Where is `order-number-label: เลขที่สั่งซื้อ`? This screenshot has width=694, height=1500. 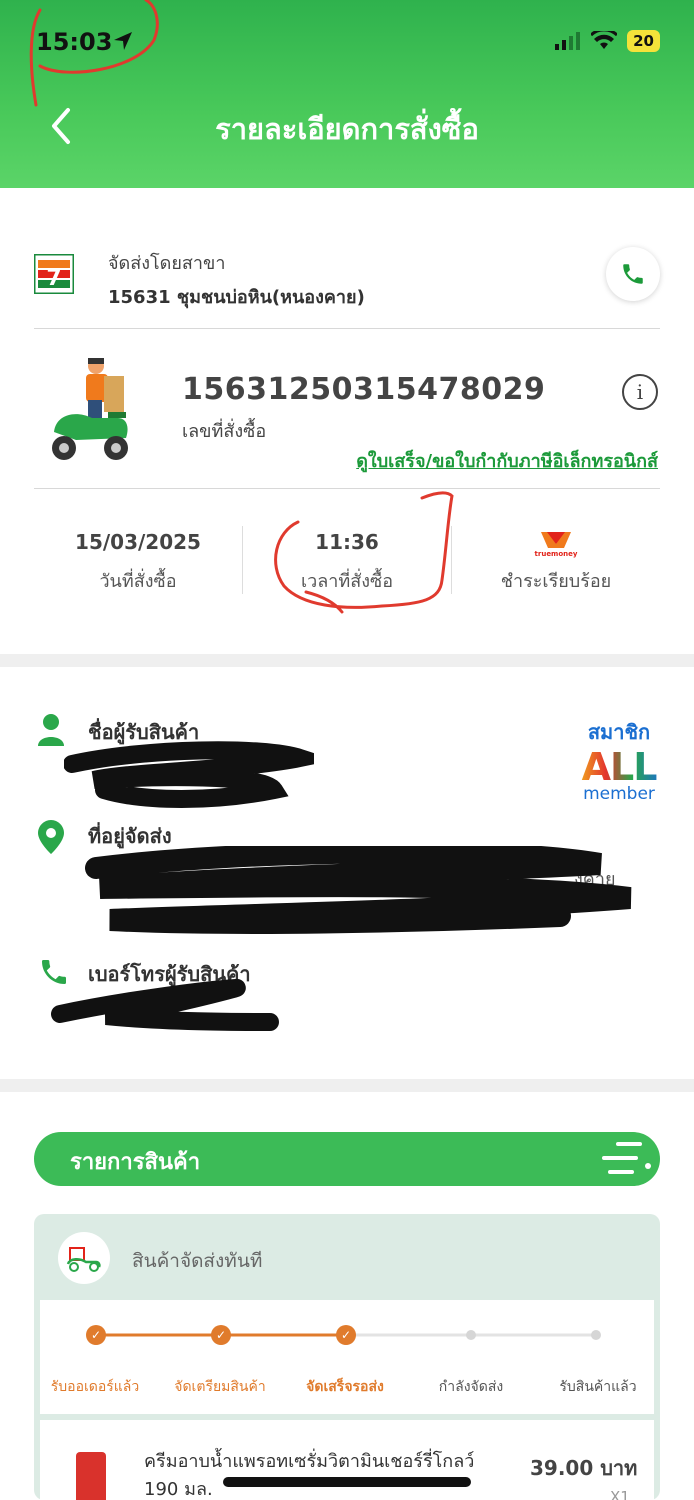
order-number-label: เลขที่สั่งซื้อ is located at coordinates (224, 431).